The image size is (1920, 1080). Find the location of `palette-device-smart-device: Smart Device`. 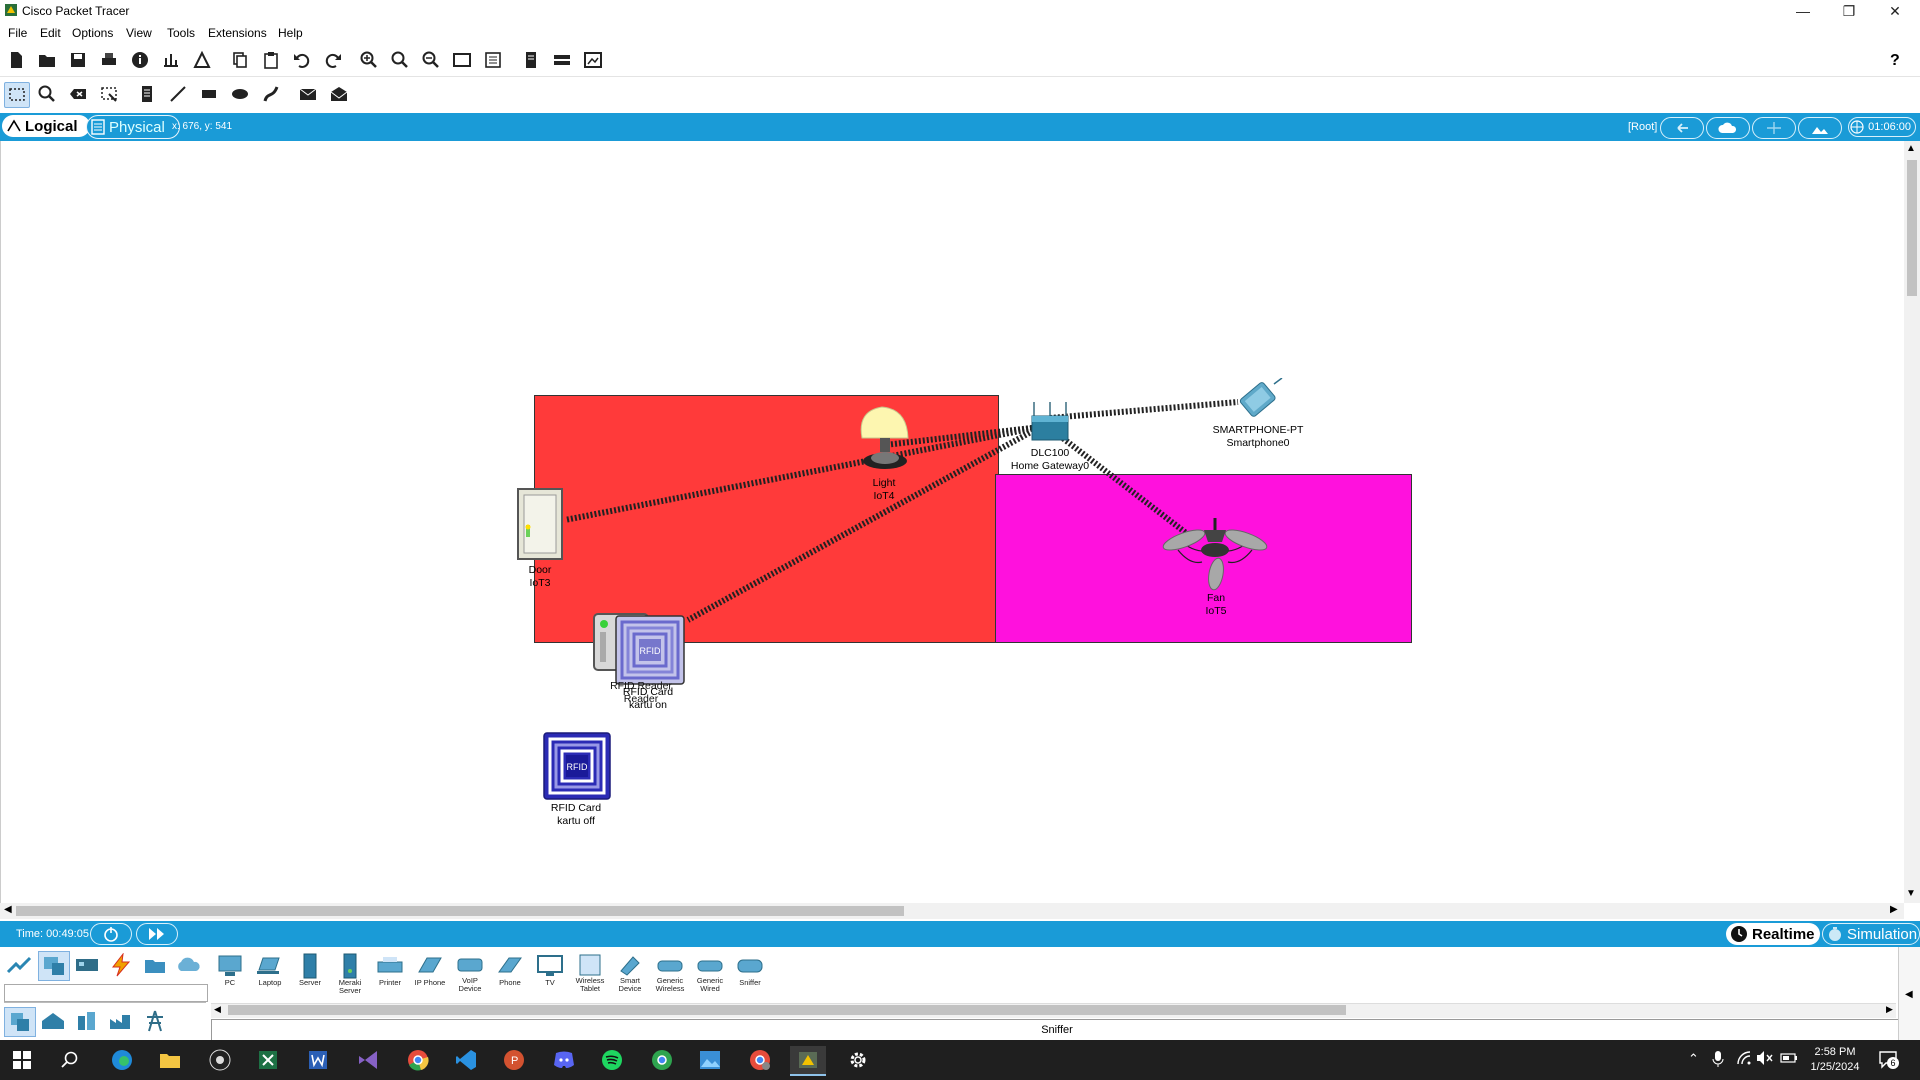

palette-device-smart-device: Smart Device is located at coordinates (630, 973).